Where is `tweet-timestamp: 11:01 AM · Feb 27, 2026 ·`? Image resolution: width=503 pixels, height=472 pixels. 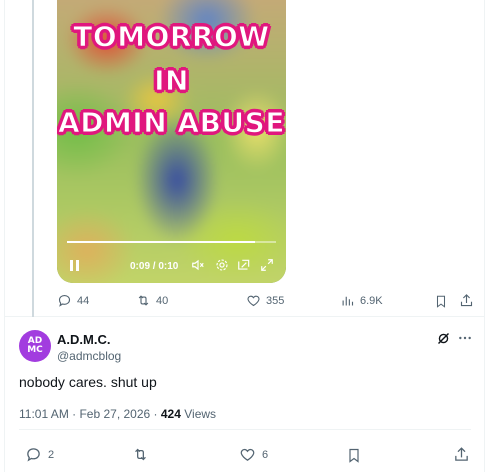
tweet-timestamp: 11:01 AM · Feb 27, 2026 · is located at coordinates (90, 414).